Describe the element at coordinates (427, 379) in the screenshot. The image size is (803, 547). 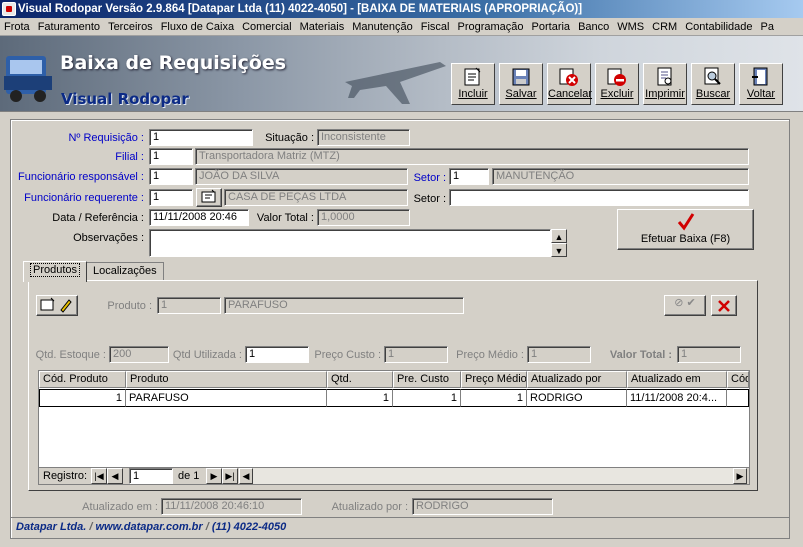
I see `grid-header-pre-custo: Pre. Custo` at that location.